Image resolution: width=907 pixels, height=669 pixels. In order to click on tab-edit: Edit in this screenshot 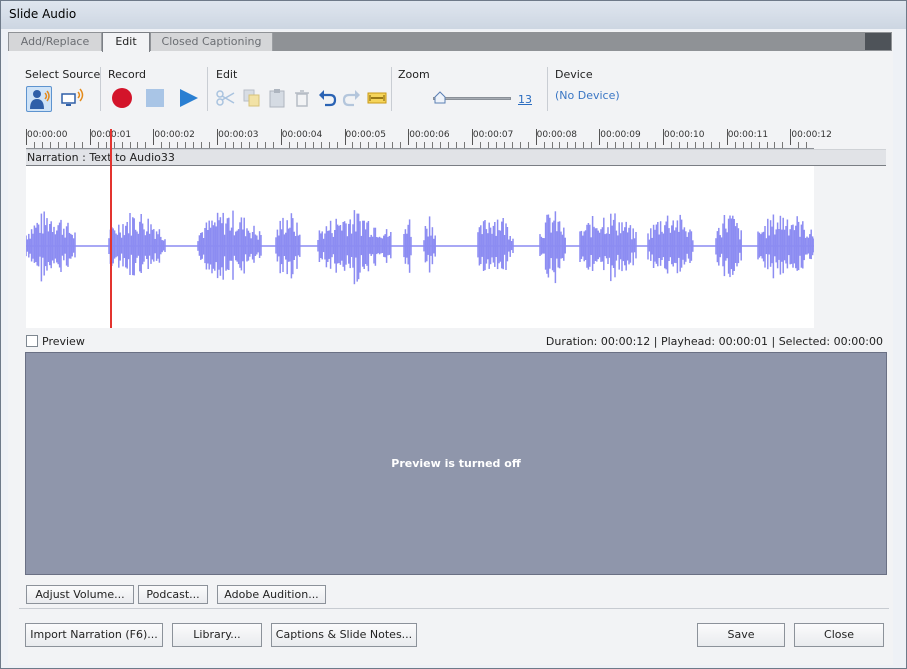, I will do `click(126, 42)`.